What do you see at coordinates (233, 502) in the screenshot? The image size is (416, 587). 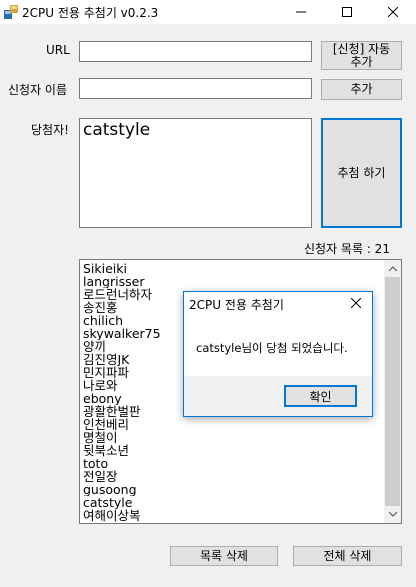 I see `list-item: catstyle` at bounding box center [233, 502].